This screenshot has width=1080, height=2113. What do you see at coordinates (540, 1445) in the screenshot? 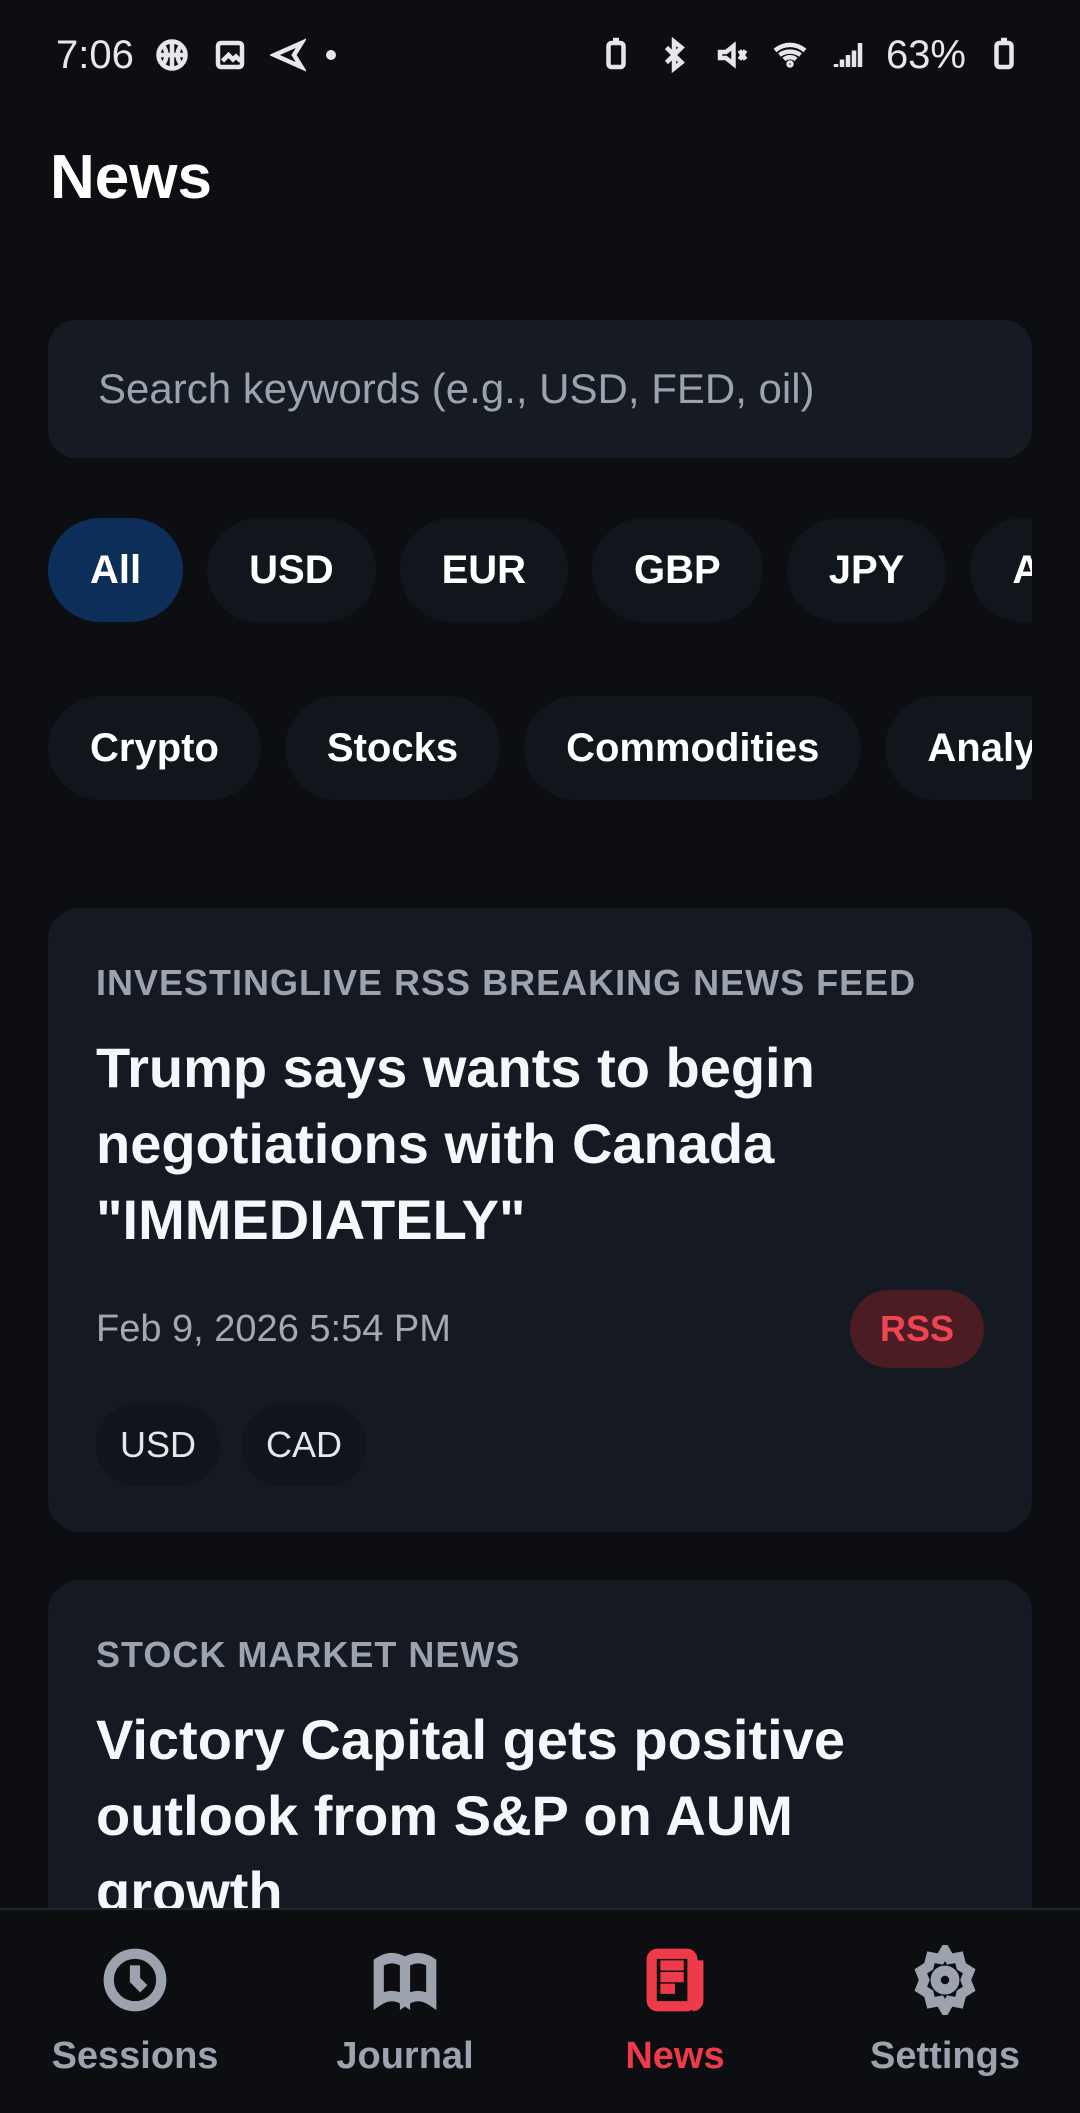
I see `currency-tags: USD CAD` at bounding box center [540, 1445].